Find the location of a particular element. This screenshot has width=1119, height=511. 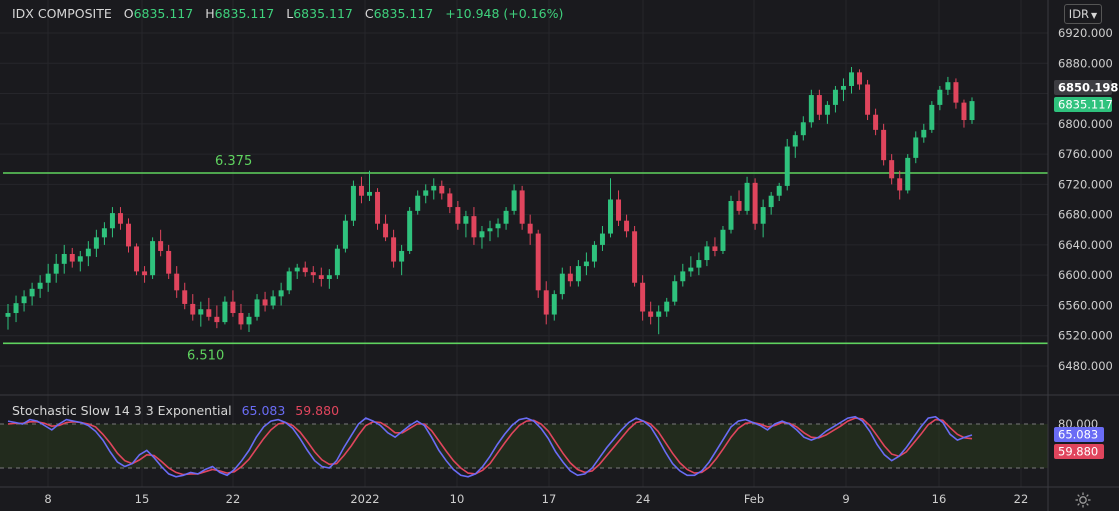

price-tick-label: 6600.000 is located at coordinates (1085, 275).